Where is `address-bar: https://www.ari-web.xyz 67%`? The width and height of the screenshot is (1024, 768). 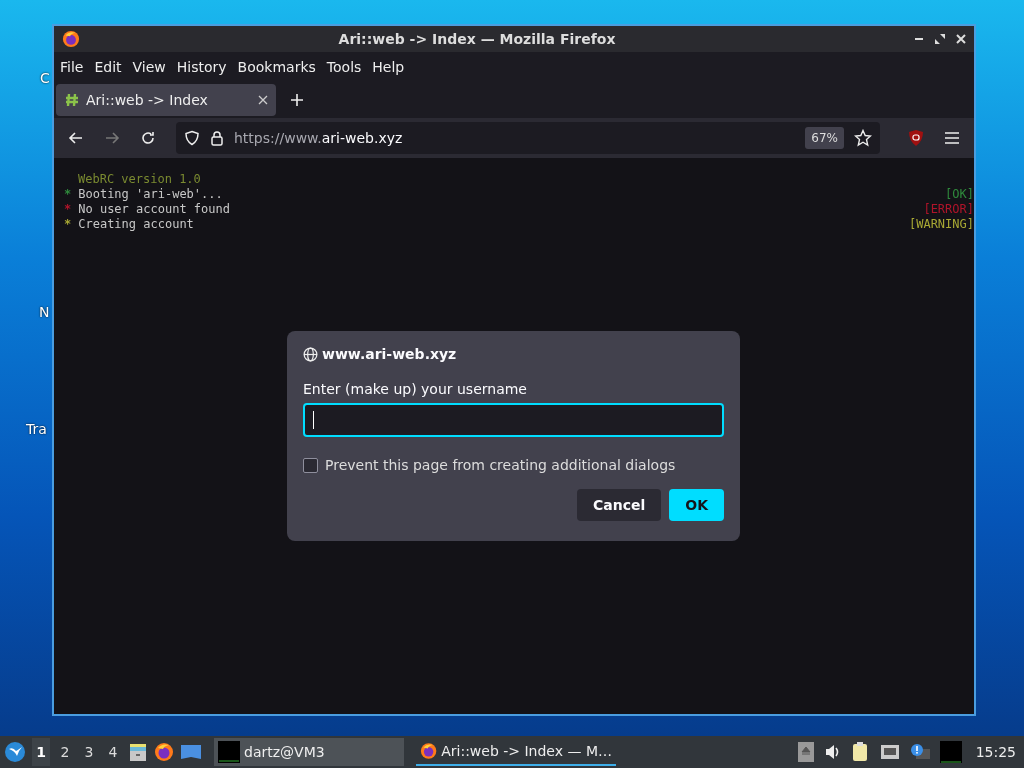 address-bar: https://www.ari-web.xyz 67% is located at coordinates (528, 138).